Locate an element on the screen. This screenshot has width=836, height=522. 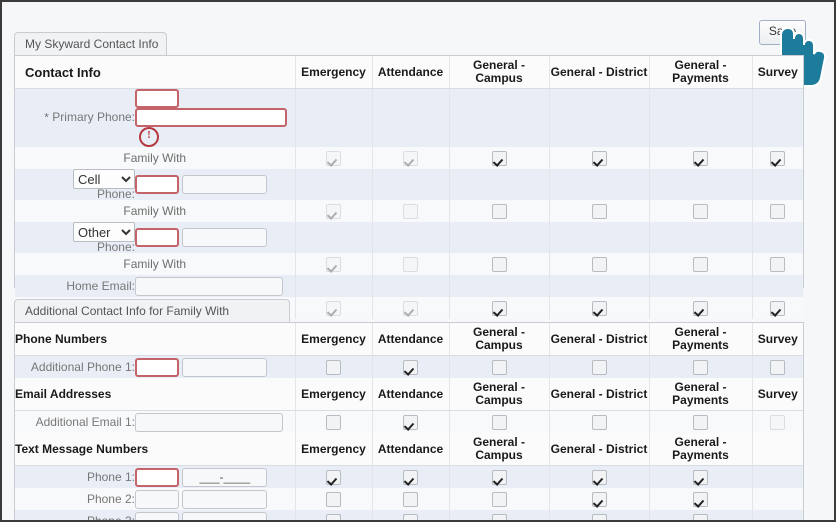
text-phone-1-number-input is located at coordinates (225, 477).